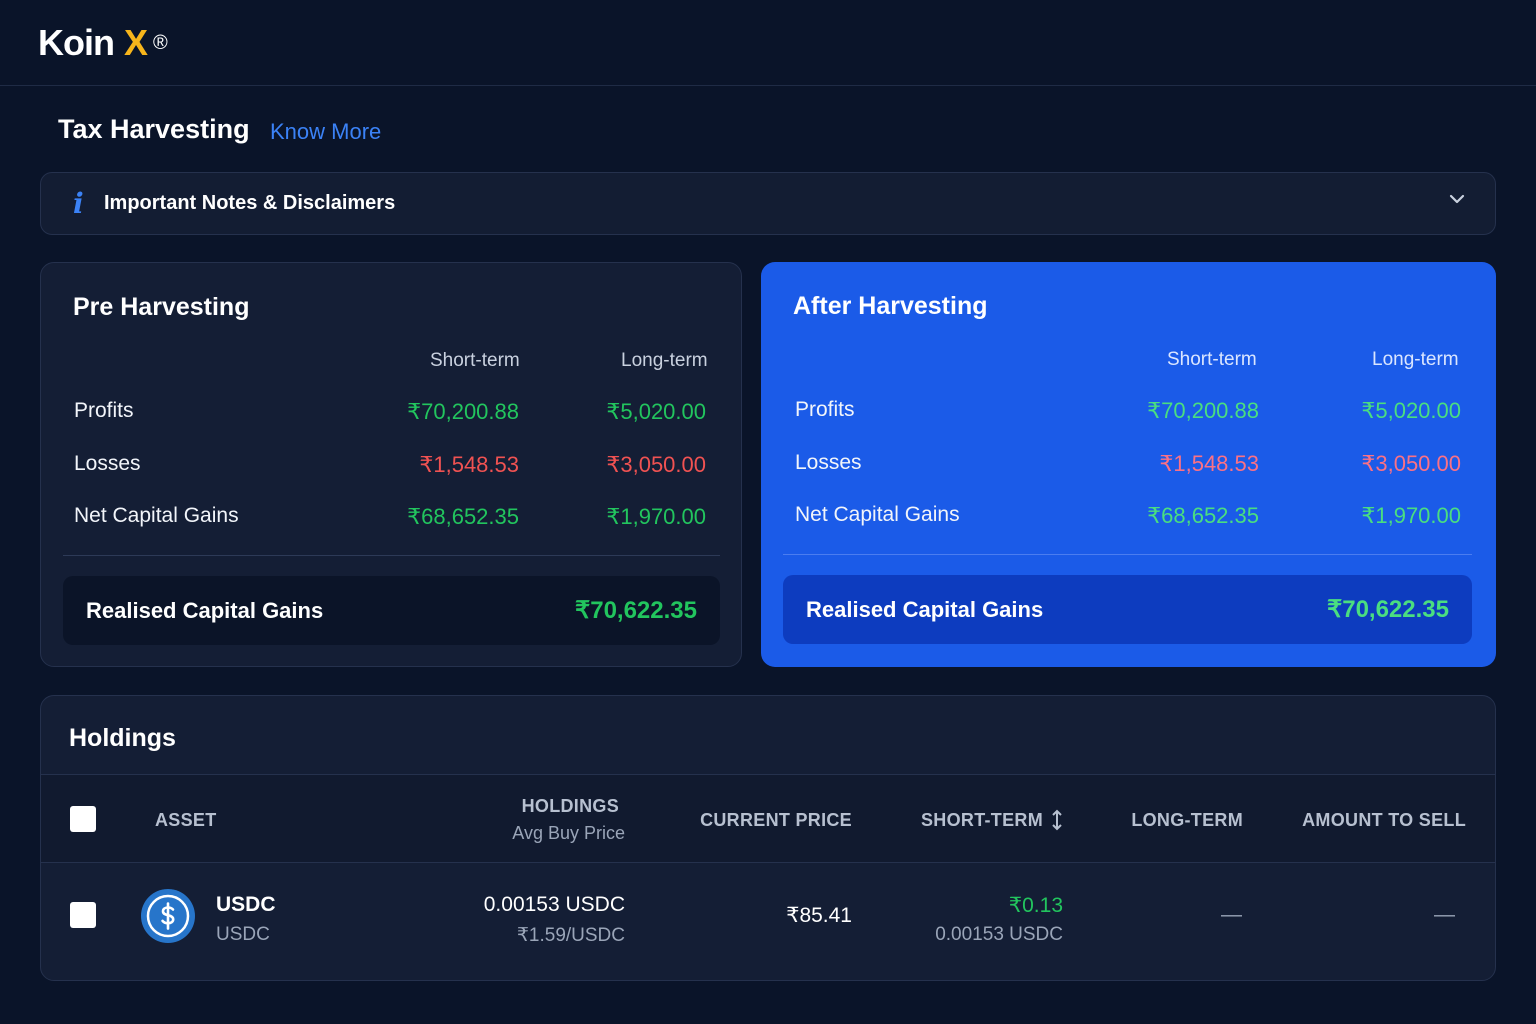 The image size is (1536, 1024). I want to click on header-short-term: SHORT-TERM, so click(982, 820).